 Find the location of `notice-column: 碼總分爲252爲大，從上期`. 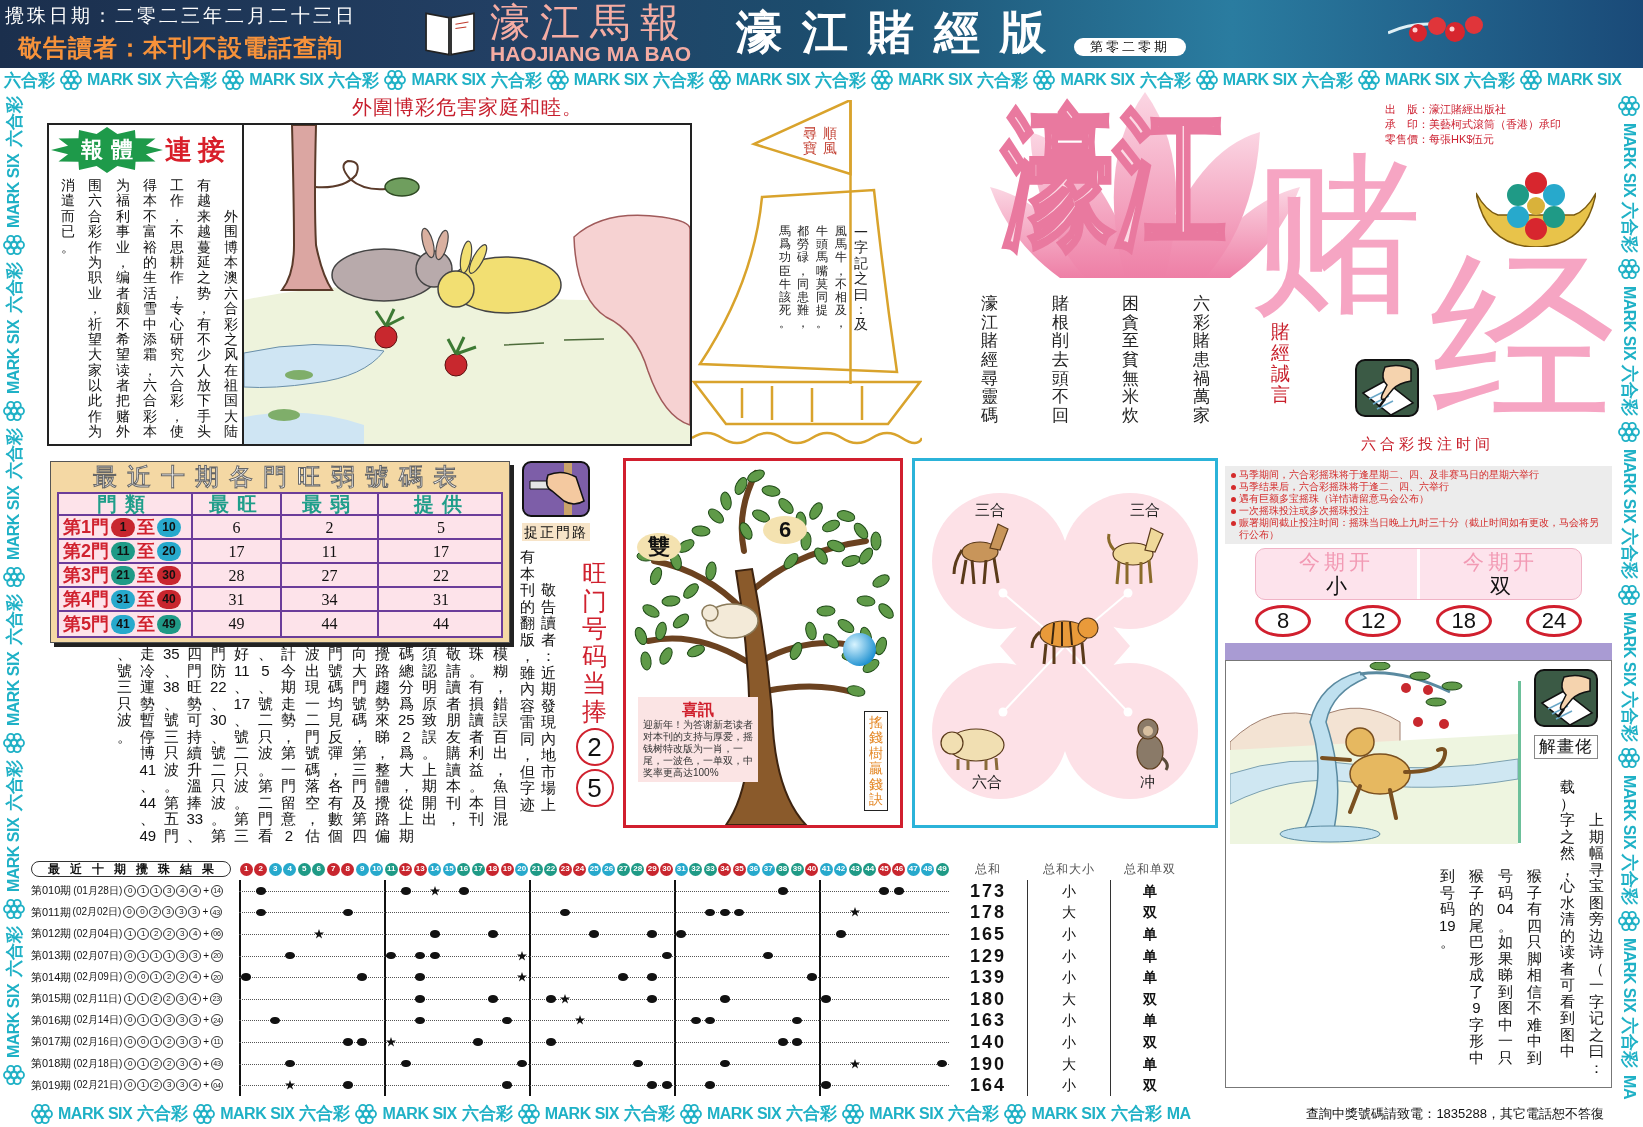

notice-column: 碼總分爲252爲大，從上期 is located at coordinates (406, 745).